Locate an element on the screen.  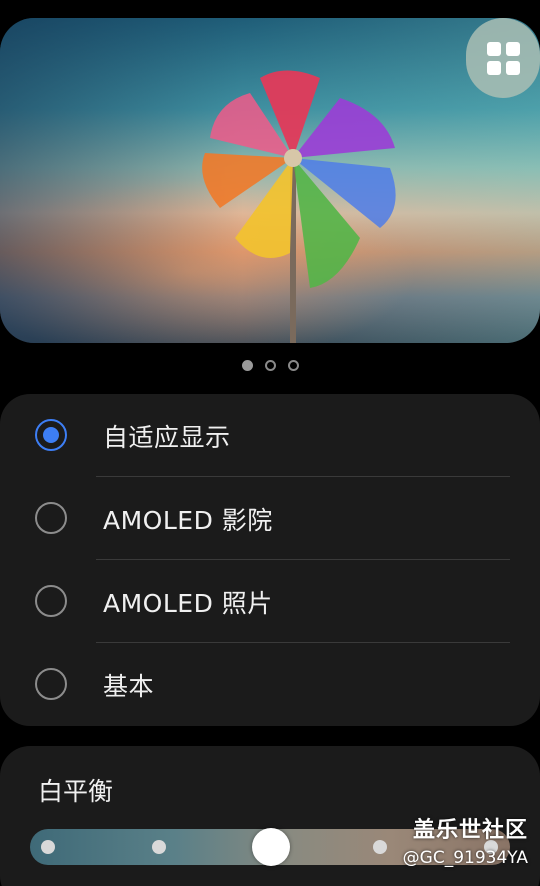
watermark-handle: @GC_91934YA is located at coordinates (465, 858).